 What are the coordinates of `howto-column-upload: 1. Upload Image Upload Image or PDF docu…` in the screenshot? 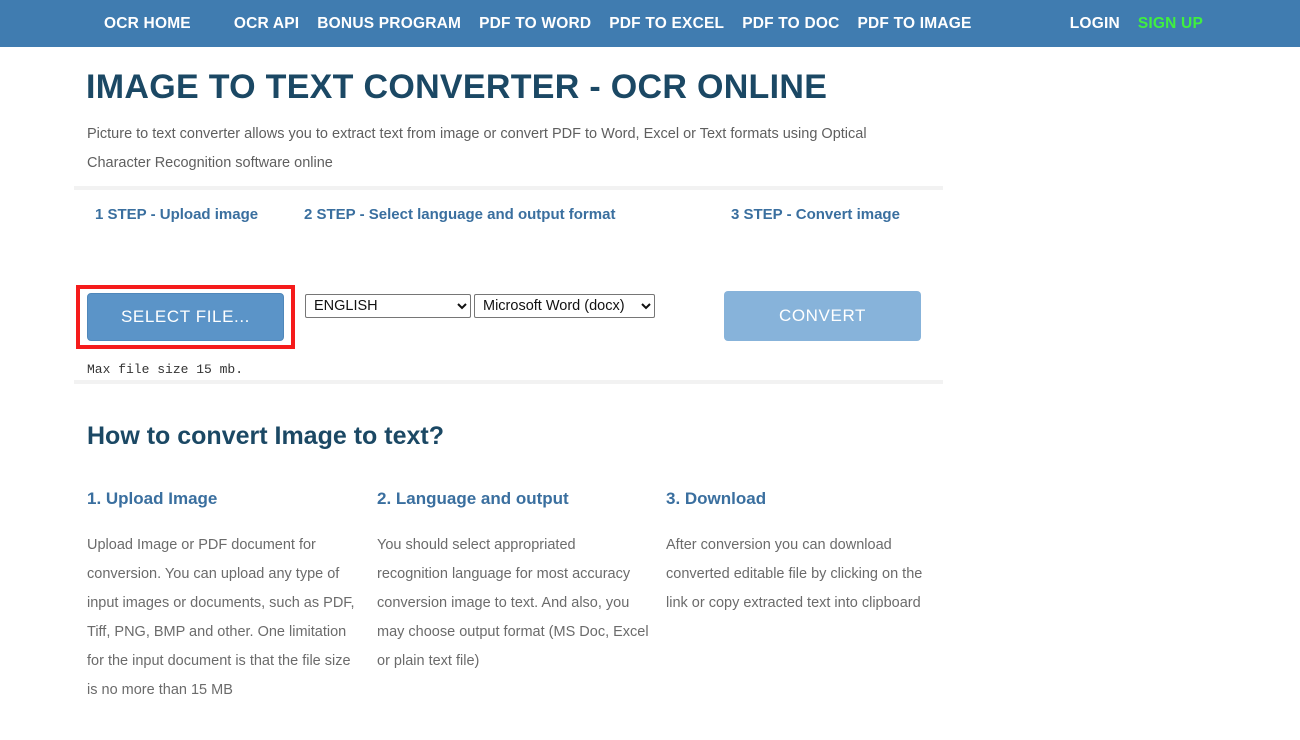 It's located at (223, 597).